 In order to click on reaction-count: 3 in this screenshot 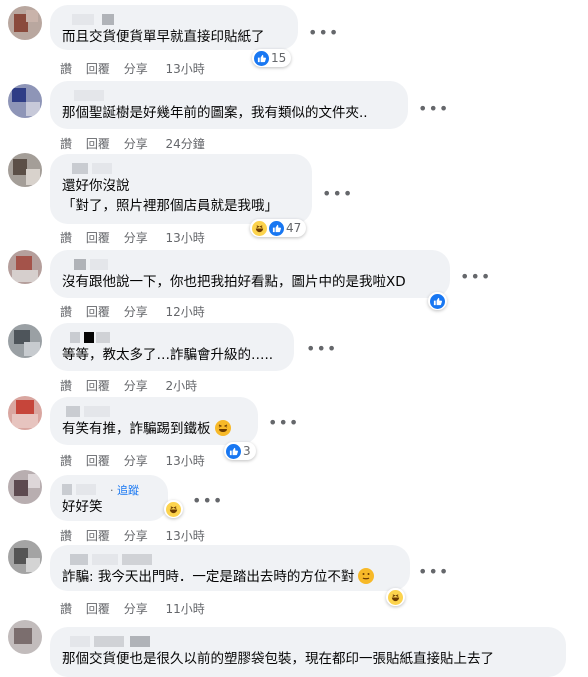, I will do `click(240, 451)`.